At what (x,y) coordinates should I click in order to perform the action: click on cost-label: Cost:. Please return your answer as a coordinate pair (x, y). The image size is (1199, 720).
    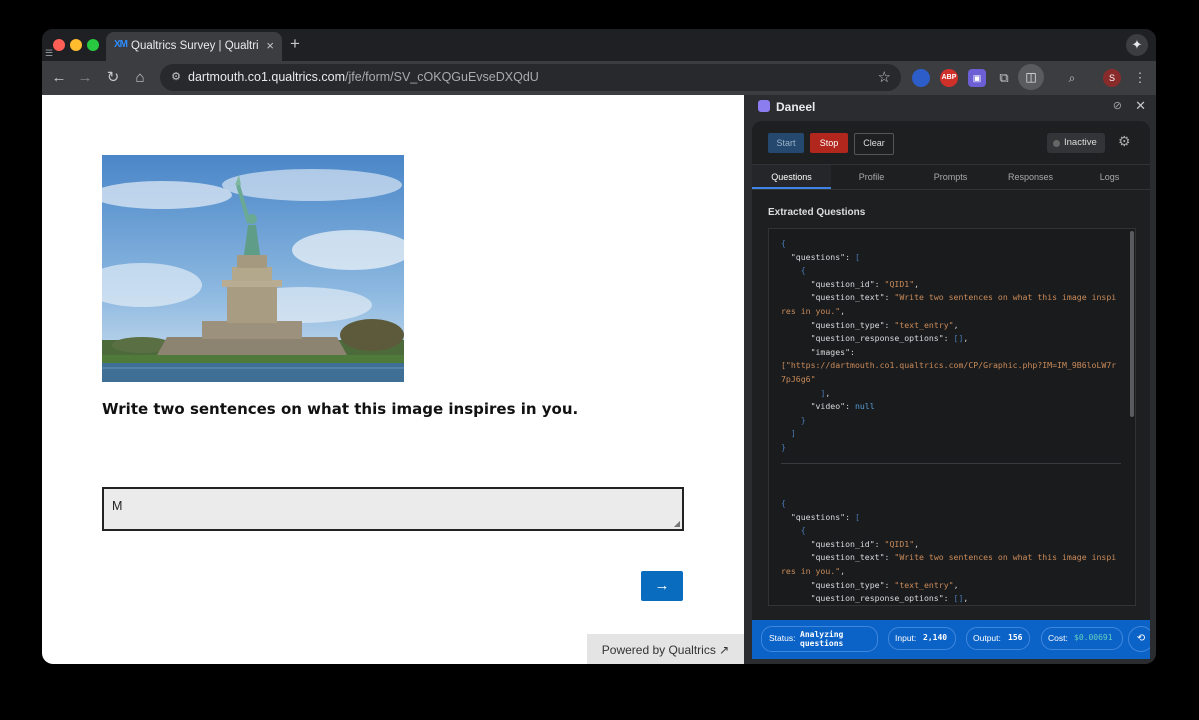
    Looking at the image, I should click on (1058, 638).